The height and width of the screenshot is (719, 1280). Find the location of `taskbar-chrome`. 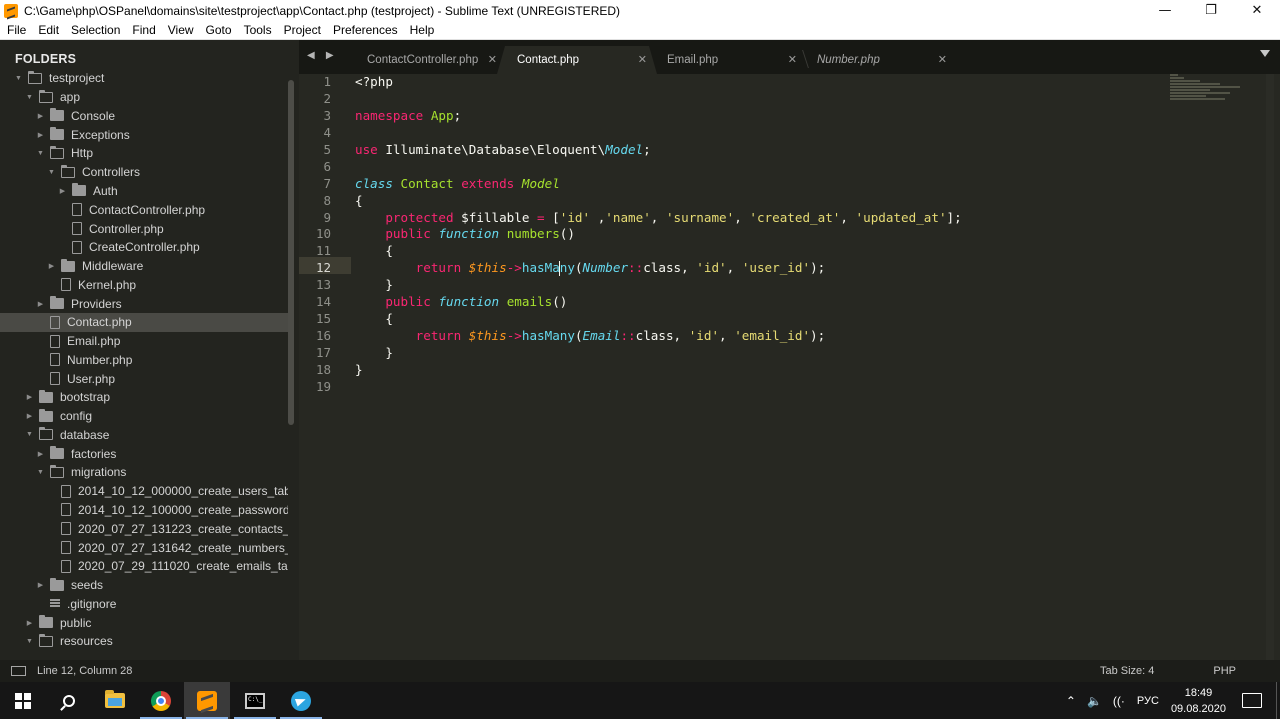

taskbar-chrome is located at coordinates (161, 700).